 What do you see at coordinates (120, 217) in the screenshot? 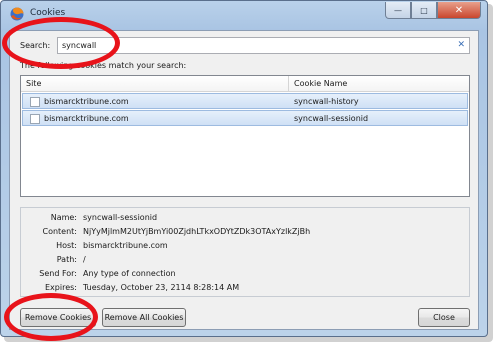
I see `detail-value: syncwall-sessionid` at bounding box center [120, 217].